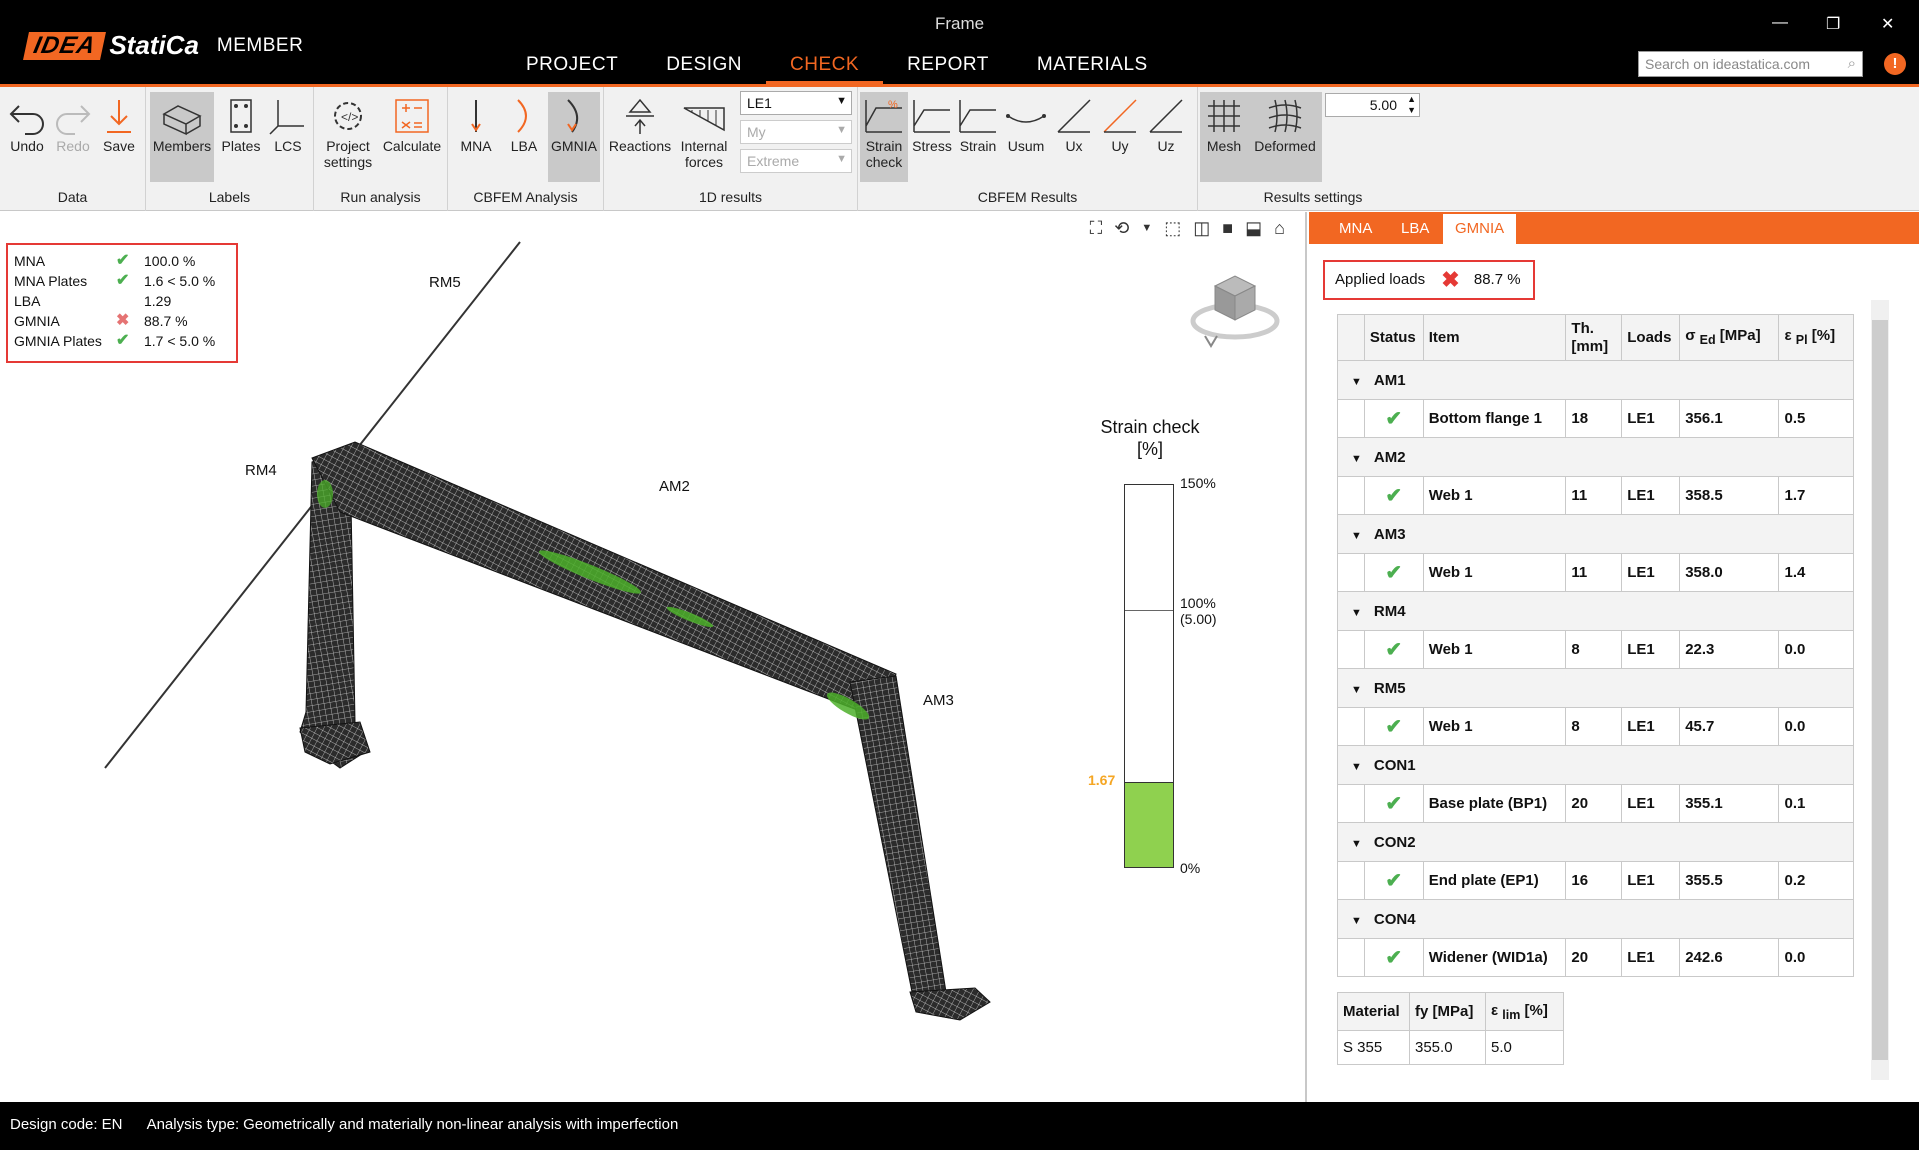 The width and height of the screenshot is (1919, 1150). Describe the element at coordinates (26, 120) in the screenshot. I see `undo-icon` at that location.